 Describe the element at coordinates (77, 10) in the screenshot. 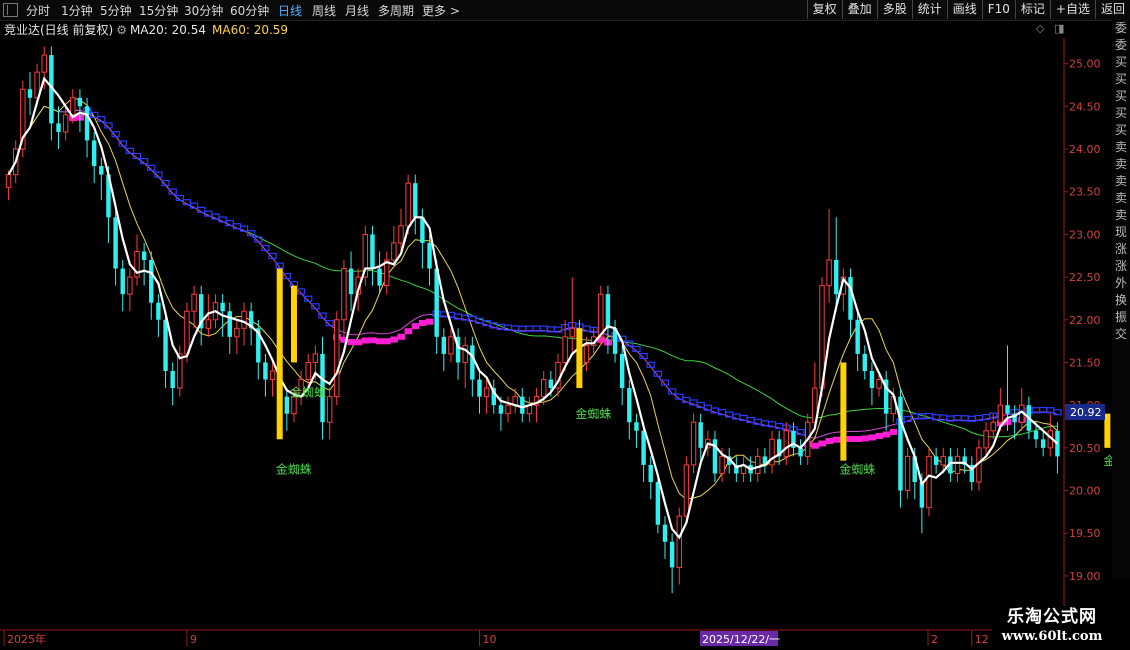

I see `period-tab-1min: 1分钟` at that location.